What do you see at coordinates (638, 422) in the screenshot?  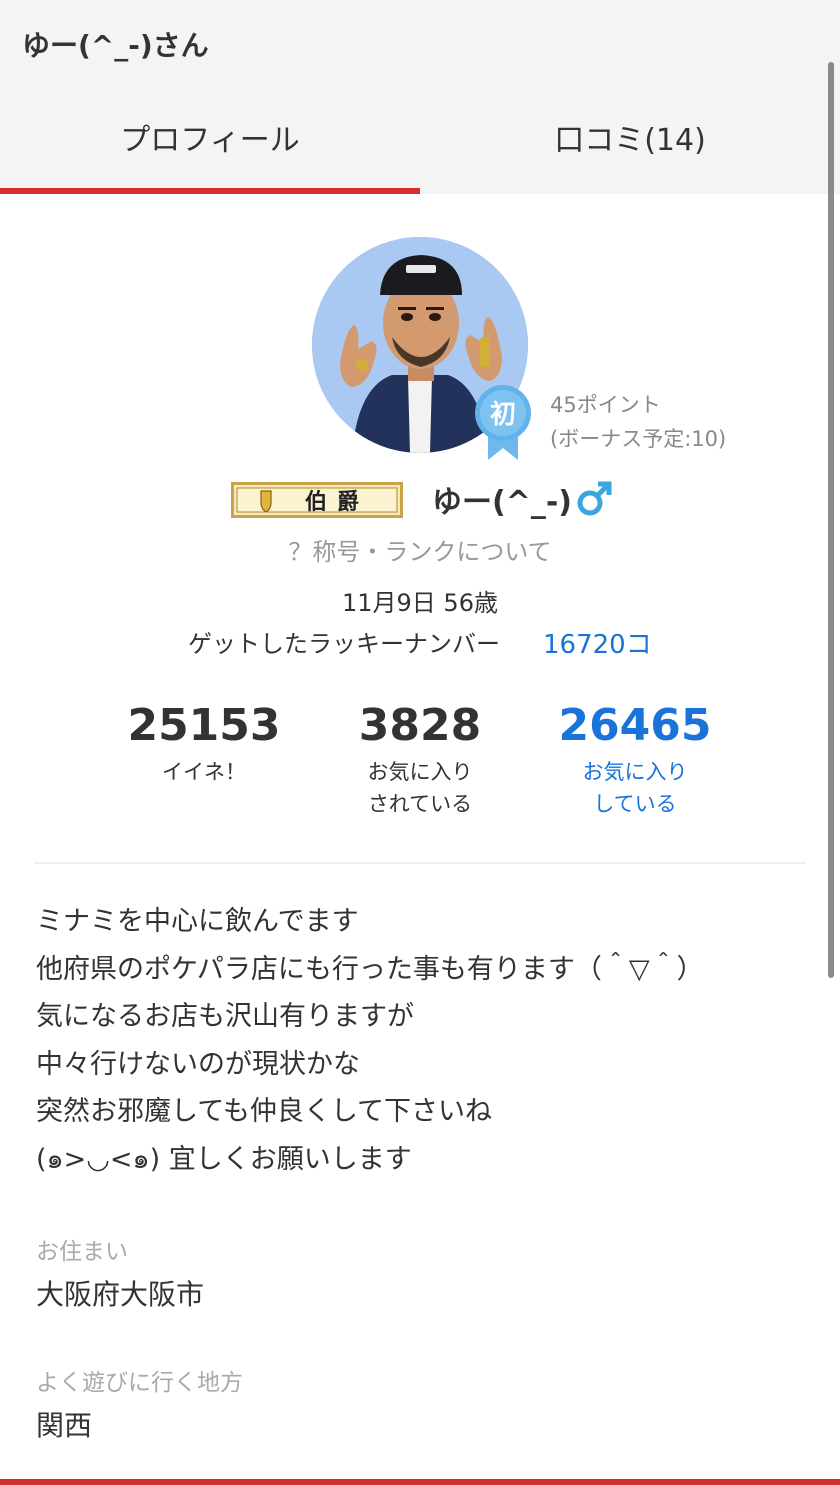 I see `points-info: 45ポイント (ボーナス予定:10)` at bounding box center [638, 422].